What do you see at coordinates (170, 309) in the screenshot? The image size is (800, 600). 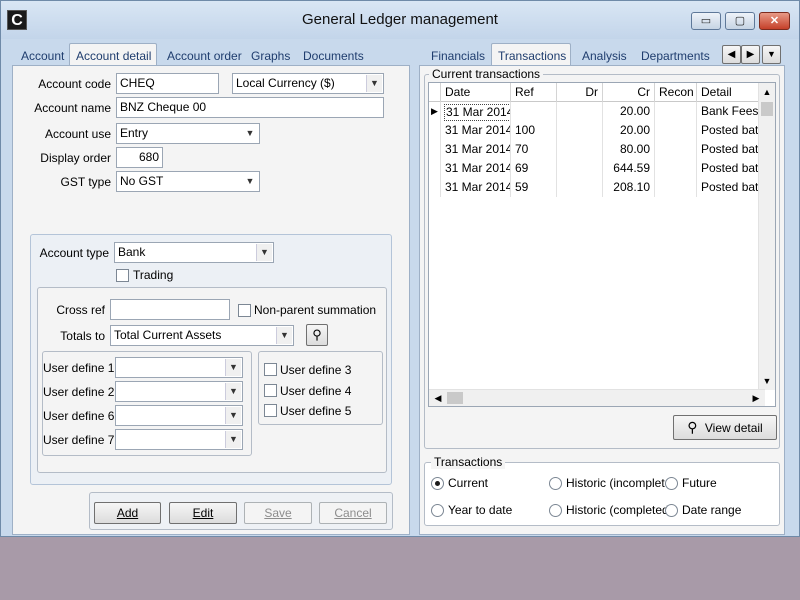 I see `cross-ref-field` at bounding box center [170, 309].